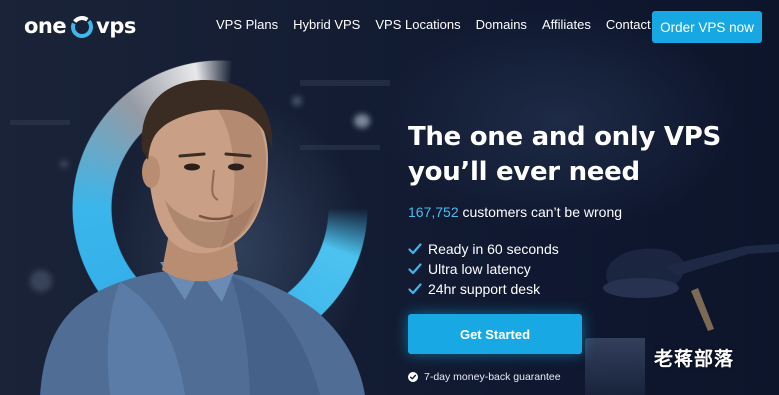 The image size is (779, 395). What do you see at coordinates (495, 334) in the screenshot?
I see `get-started-button: Get Started` at bounding box center [495, 334].